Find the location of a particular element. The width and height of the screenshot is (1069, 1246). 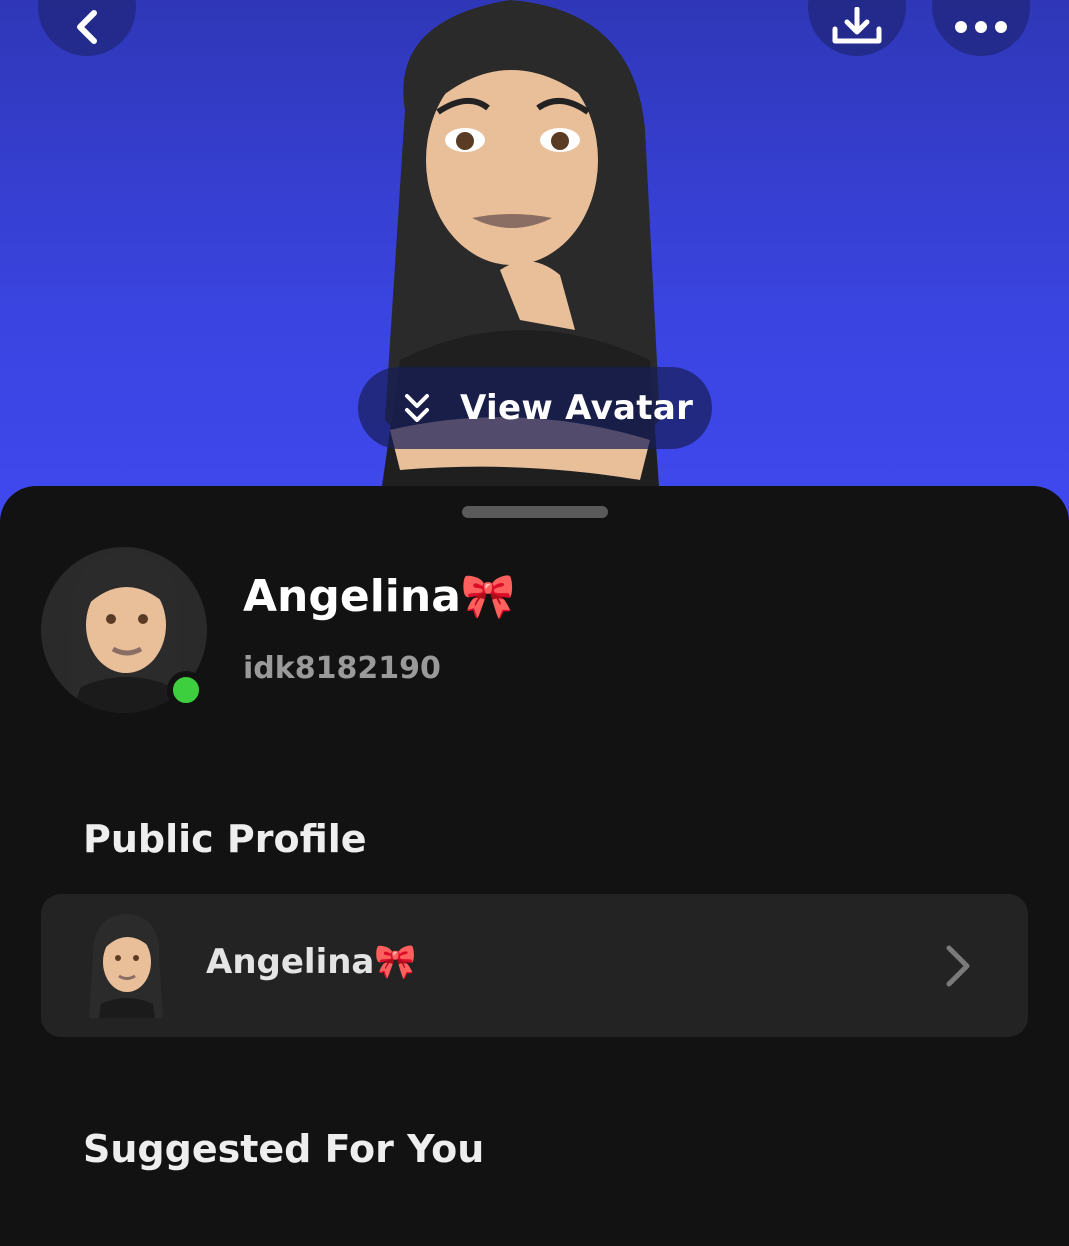

public-profile-heading: Public Profile is located at coordinates (225, 839).